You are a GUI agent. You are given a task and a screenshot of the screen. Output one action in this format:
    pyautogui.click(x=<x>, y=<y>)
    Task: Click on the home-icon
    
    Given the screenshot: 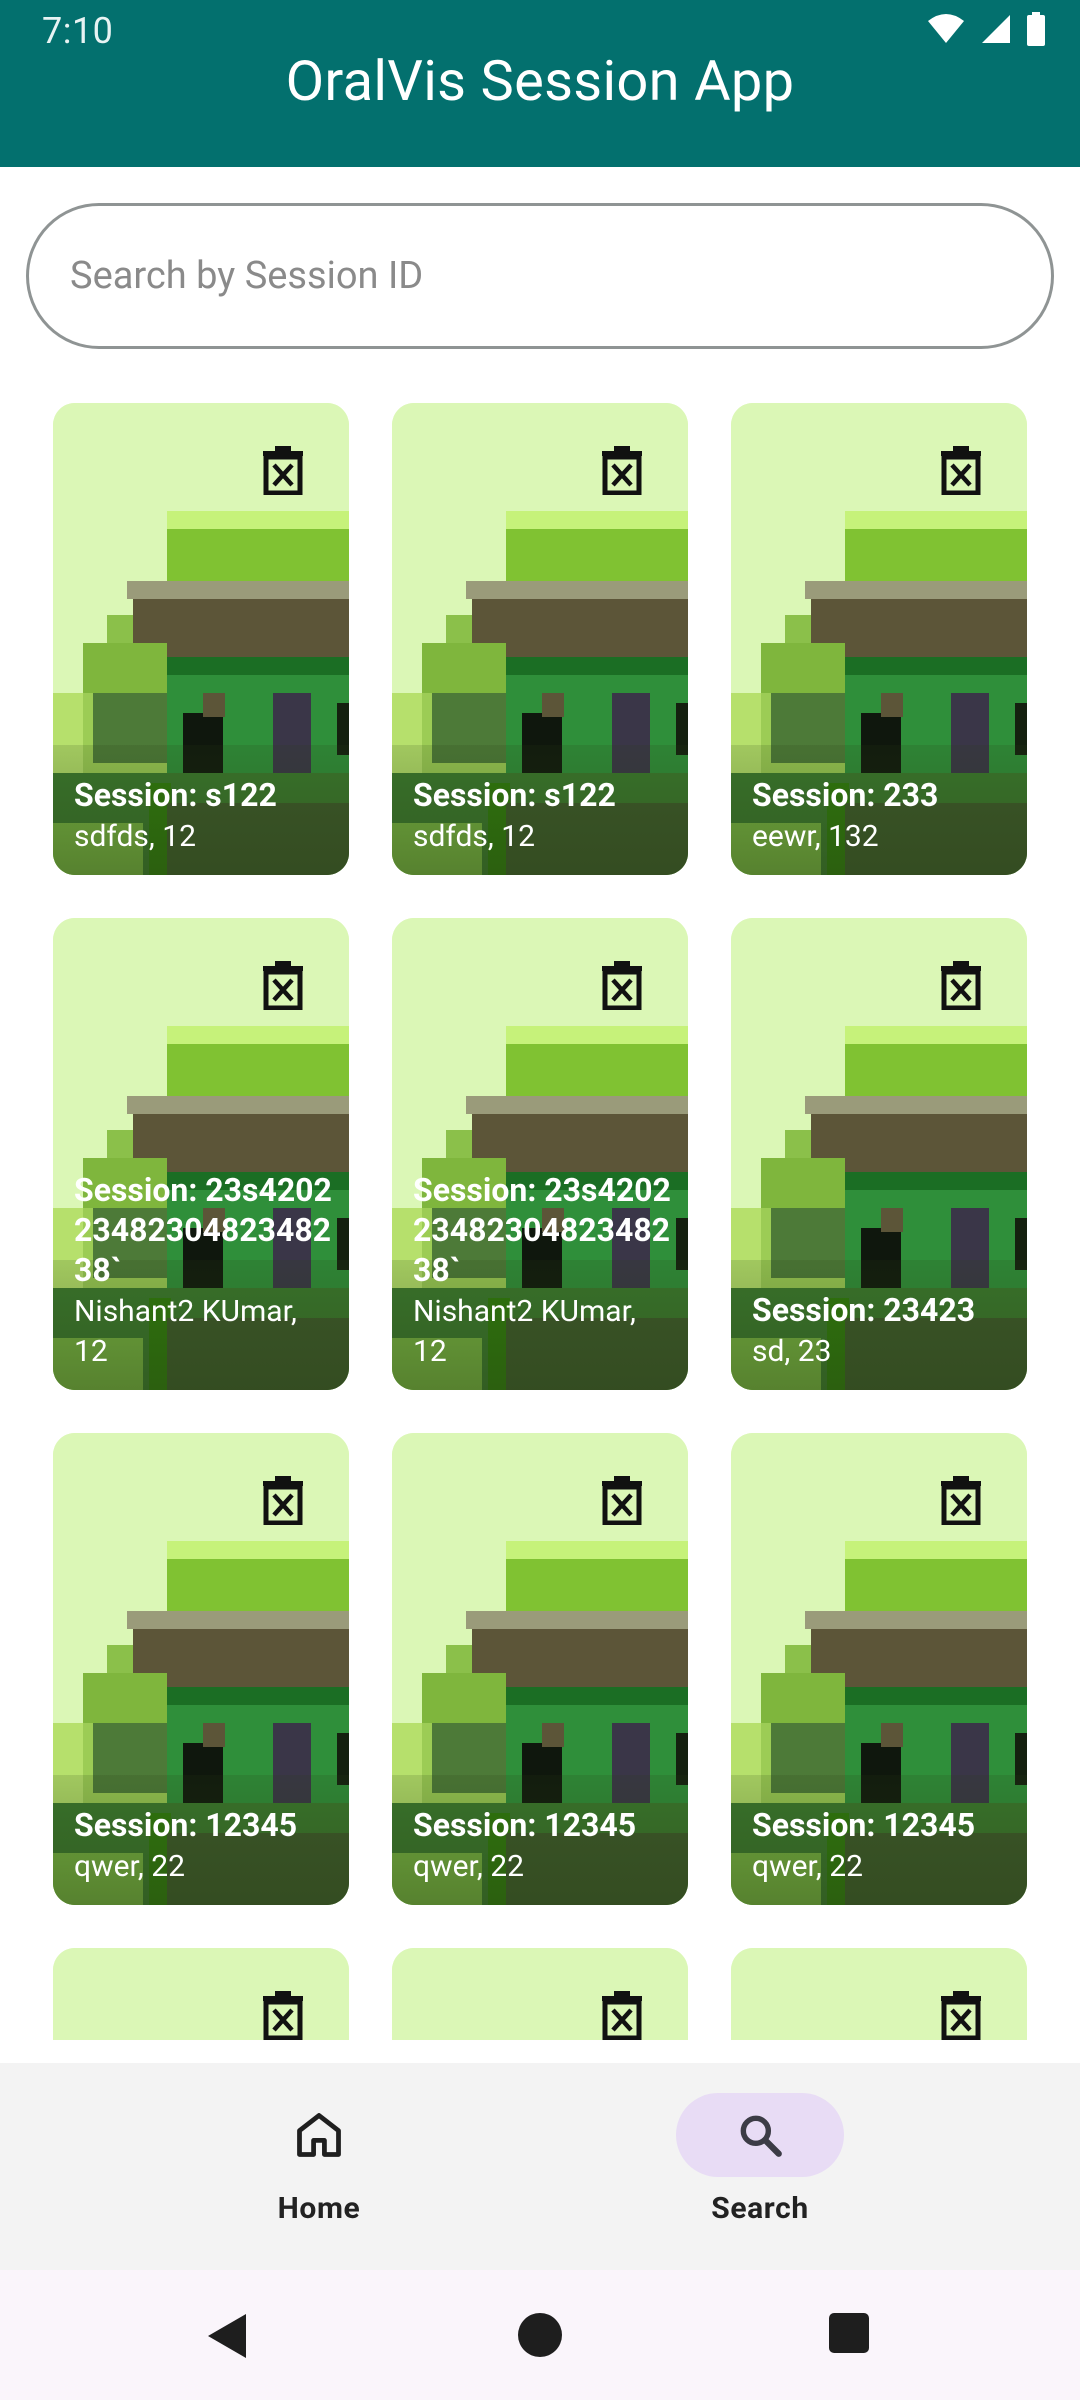 What is the action you would take?
    pyautogui.click(x=319, y=2135)
    